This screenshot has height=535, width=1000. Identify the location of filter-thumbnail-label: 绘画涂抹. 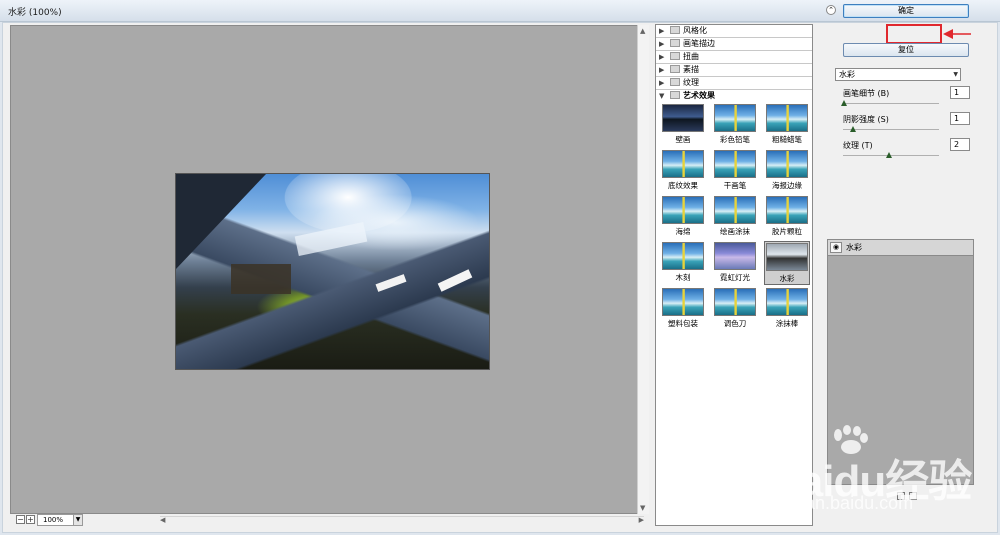
(735, 231).